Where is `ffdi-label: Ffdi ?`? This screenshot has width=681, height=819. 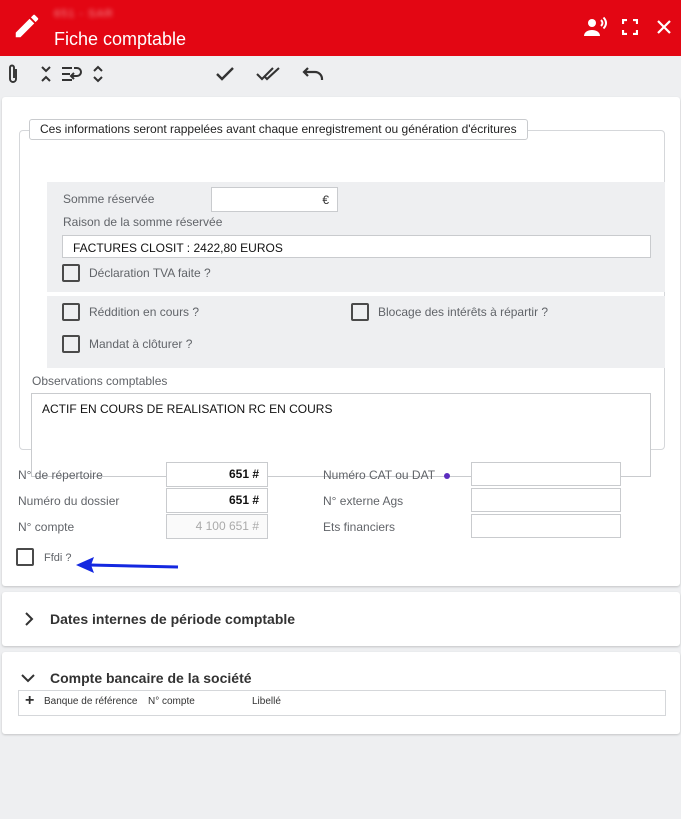 ffdi-label: Ffdi ? is located at coordinates (58, 558).